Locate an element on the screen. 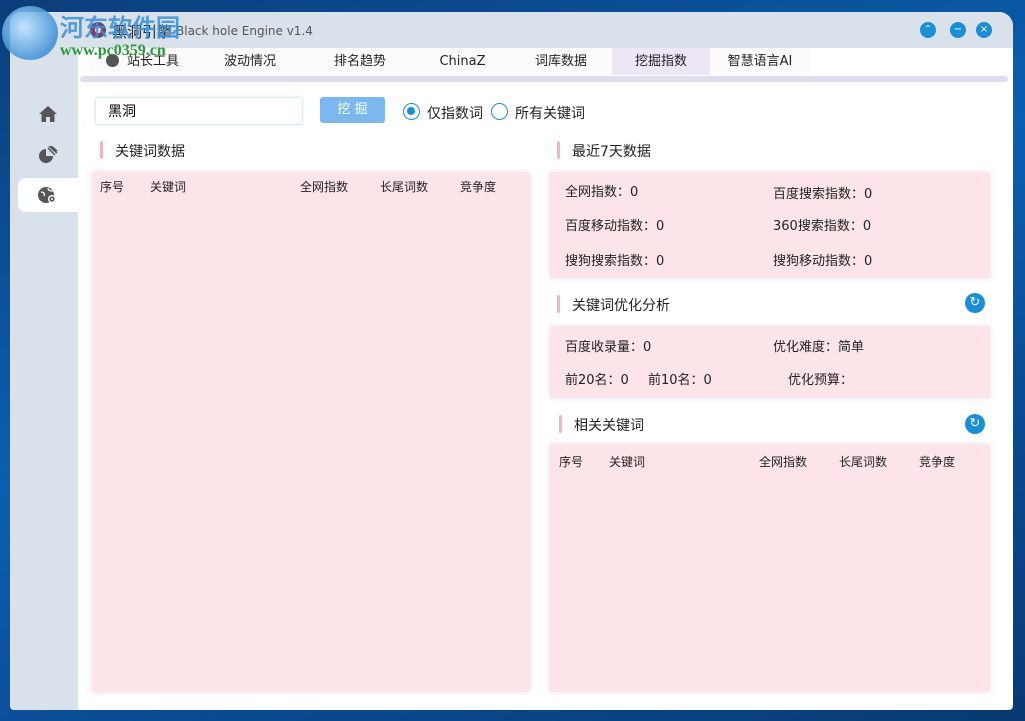  tab-chinaz: ChinaZ is located at coordinates (462, 61).